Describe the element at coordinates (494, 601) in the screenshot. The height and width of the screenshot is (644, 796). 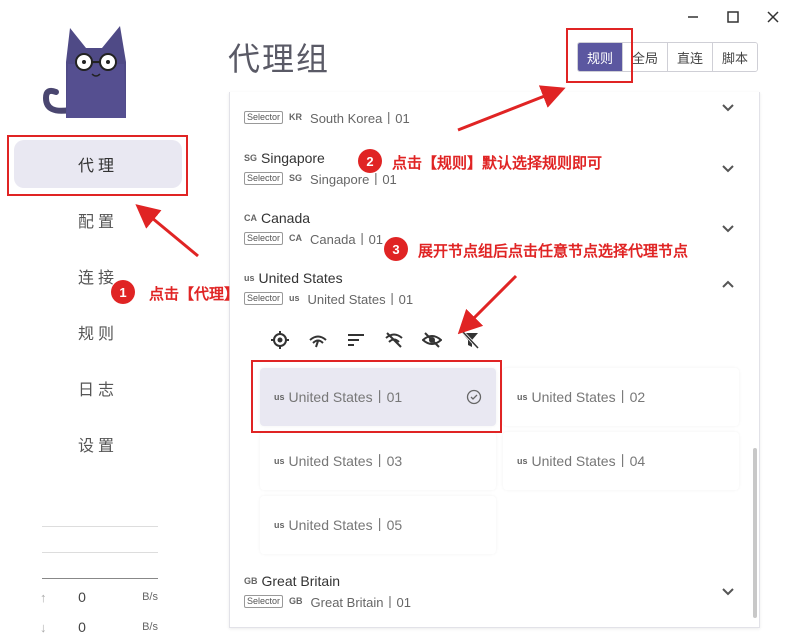
I see `group-selected-node: Selector GB Great Britain丨01` at that location.